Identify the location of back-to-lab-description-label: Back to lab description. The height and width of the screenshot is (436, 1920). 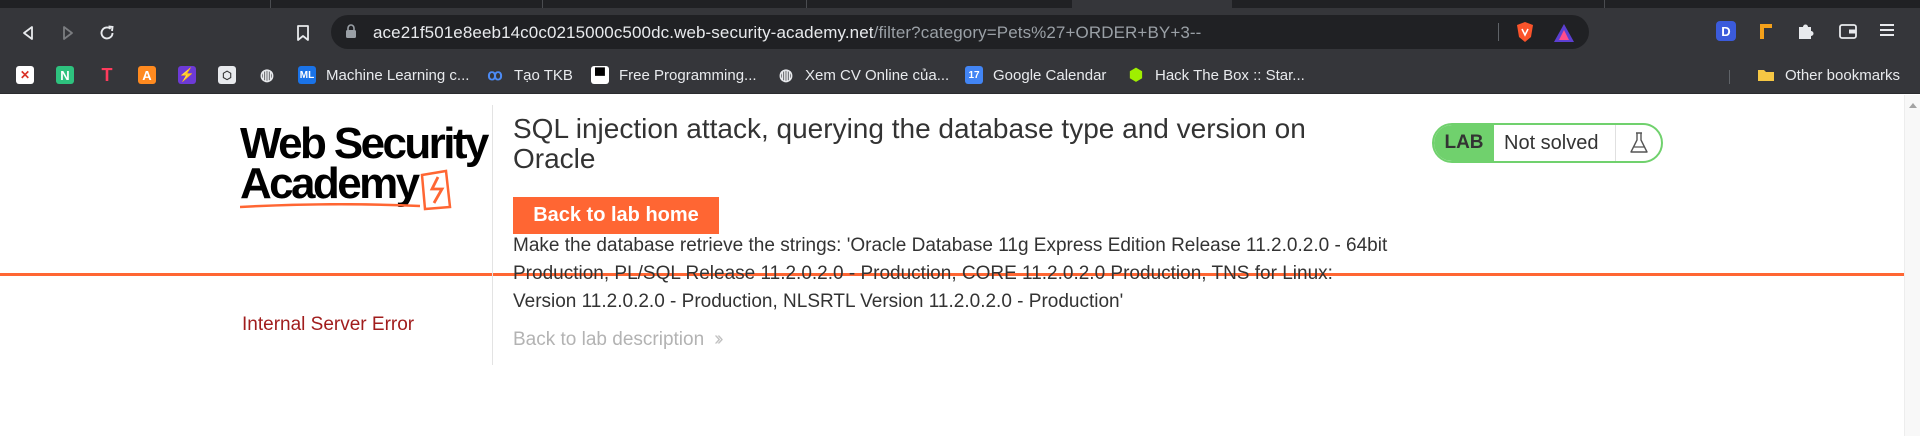
(609, 339).